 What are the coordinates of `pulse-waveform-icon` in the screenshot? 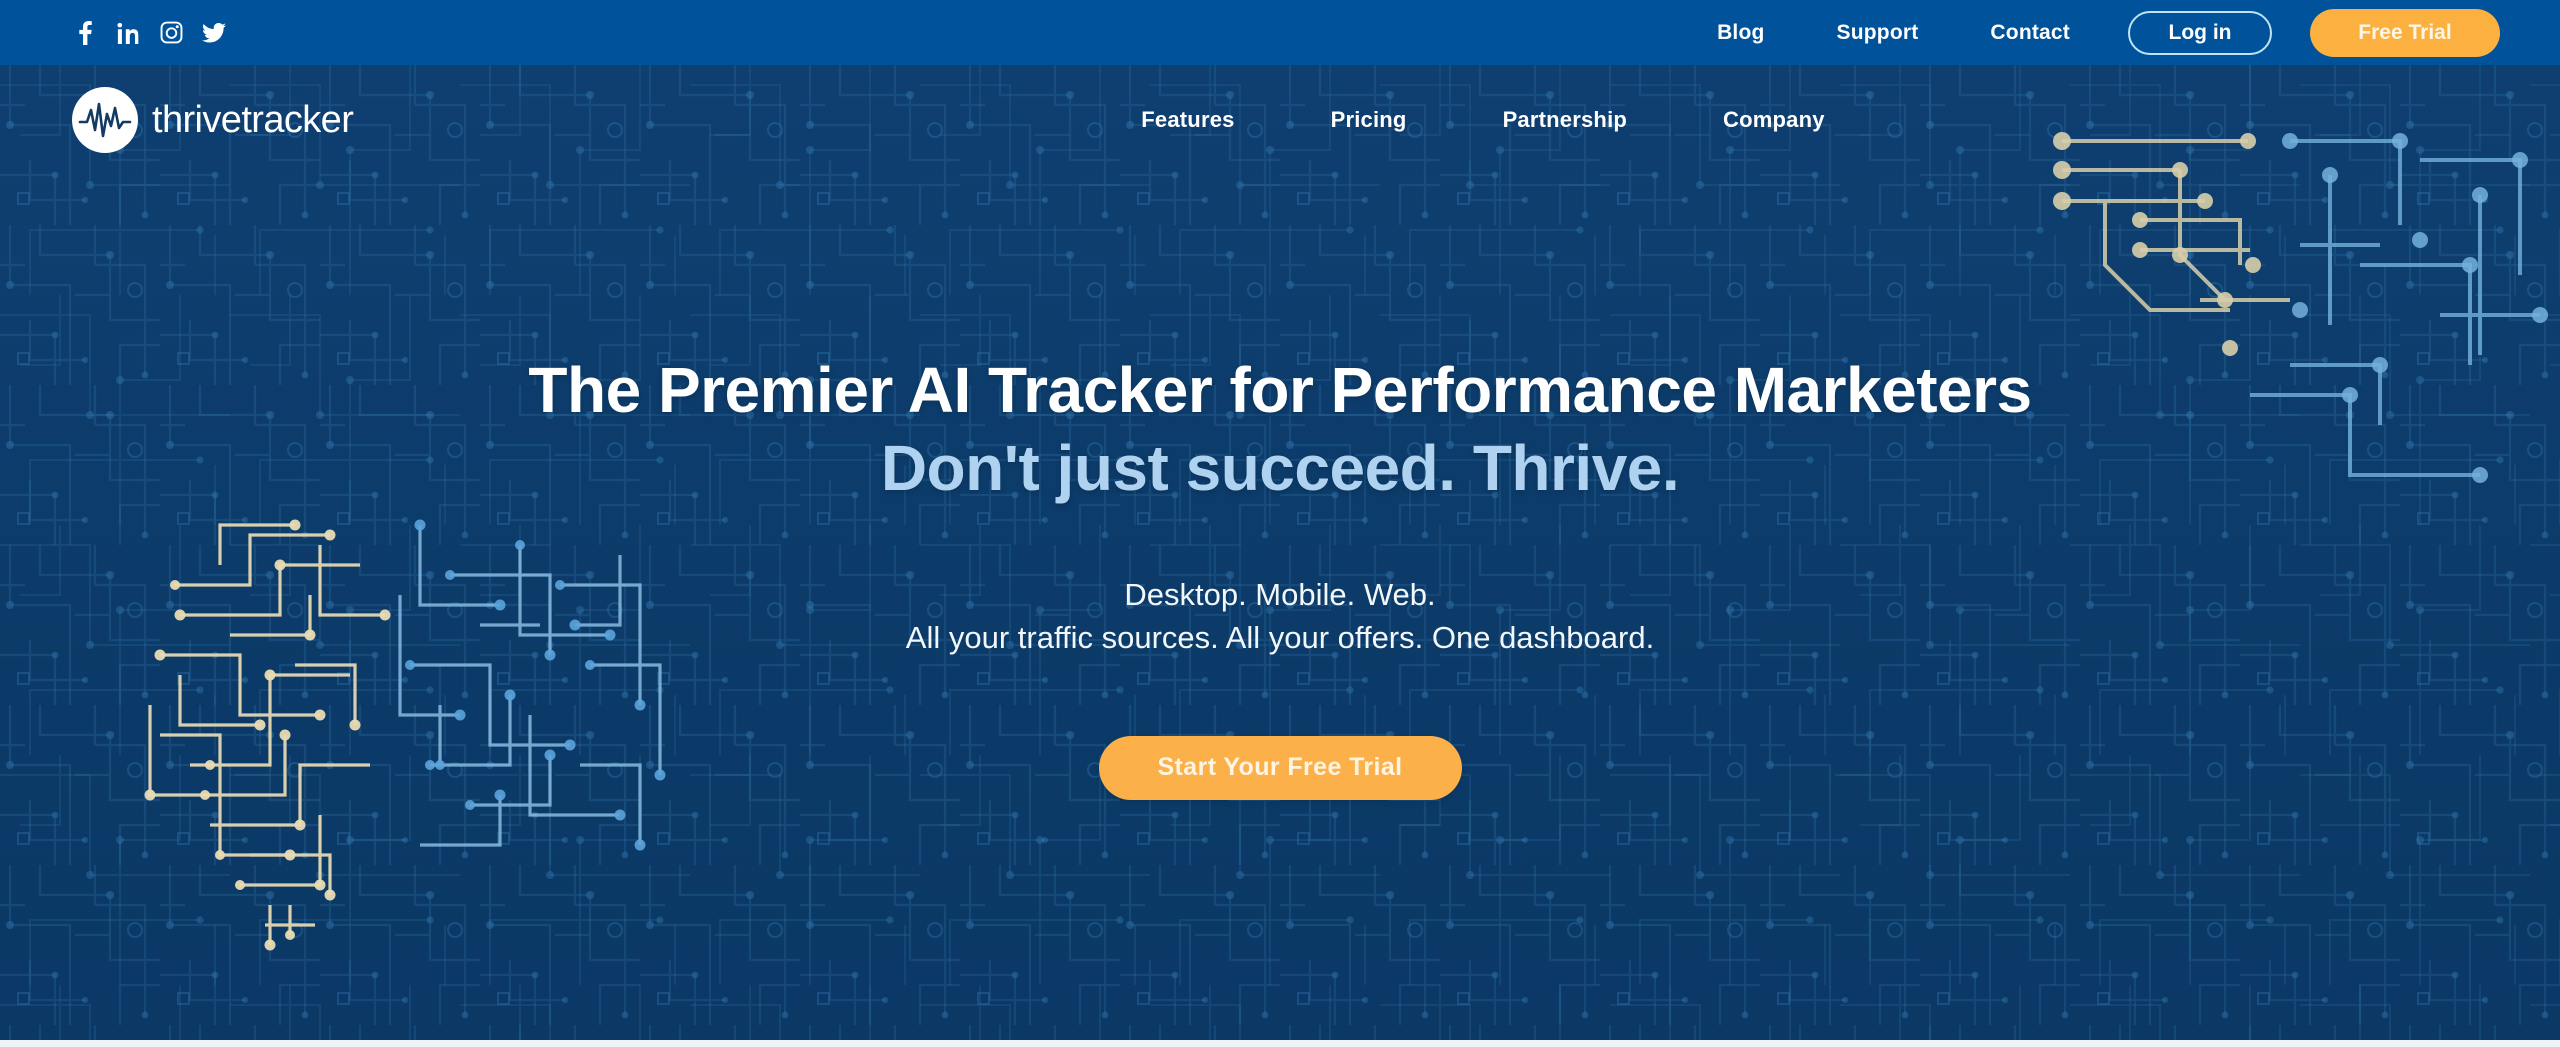 It's located at (105, 120).